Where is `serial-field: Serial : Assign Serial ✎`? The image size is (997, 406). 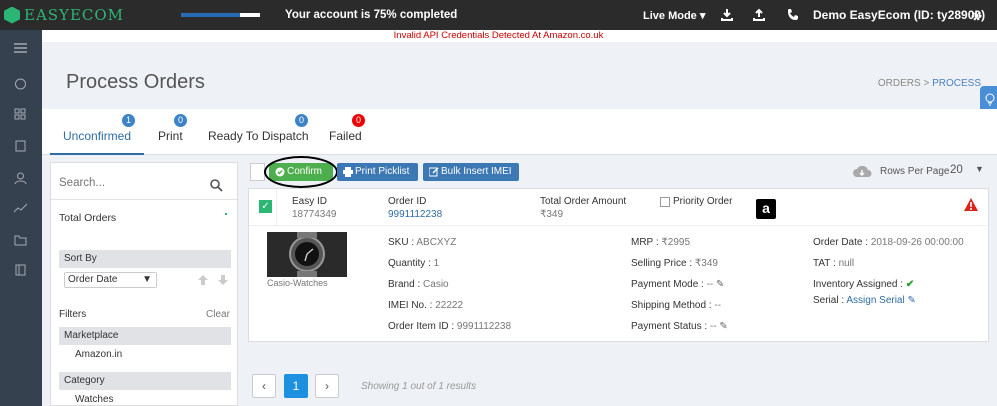 serial-field: Serial : Assign Serial ✎ is located at coordinates (864, 300).